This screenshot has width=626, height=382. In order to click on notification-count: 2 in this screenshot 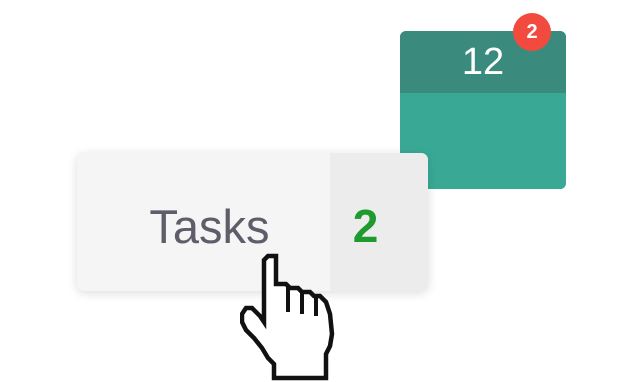, I will do `click(532, 31)`.